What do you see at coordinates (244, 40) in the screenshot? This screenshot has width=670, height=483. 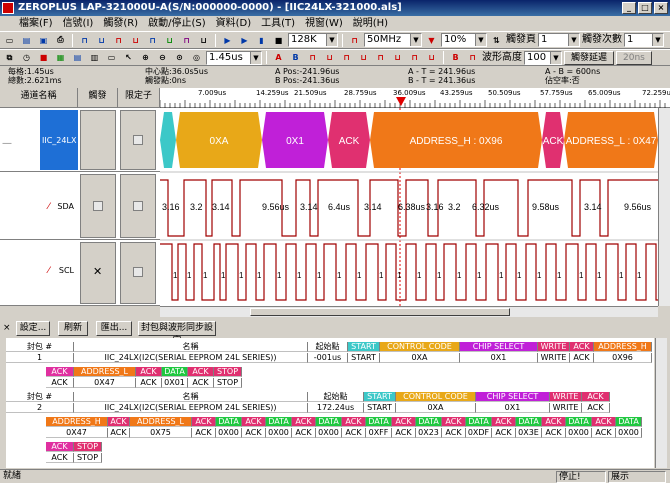 I see `run-repeat-icon: ▶` at bounding box center [244, 40].